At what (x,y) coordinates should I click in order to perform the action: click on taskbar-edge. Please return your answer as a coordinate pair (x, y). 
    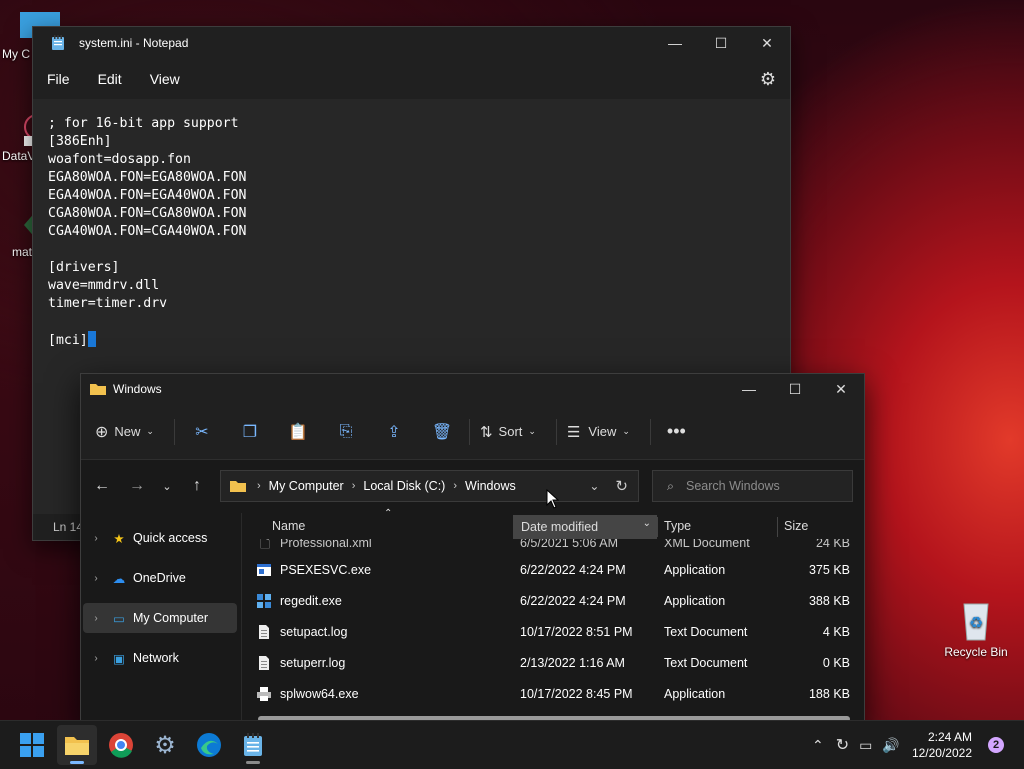
    Looking at the image, I should click on (209, 745).